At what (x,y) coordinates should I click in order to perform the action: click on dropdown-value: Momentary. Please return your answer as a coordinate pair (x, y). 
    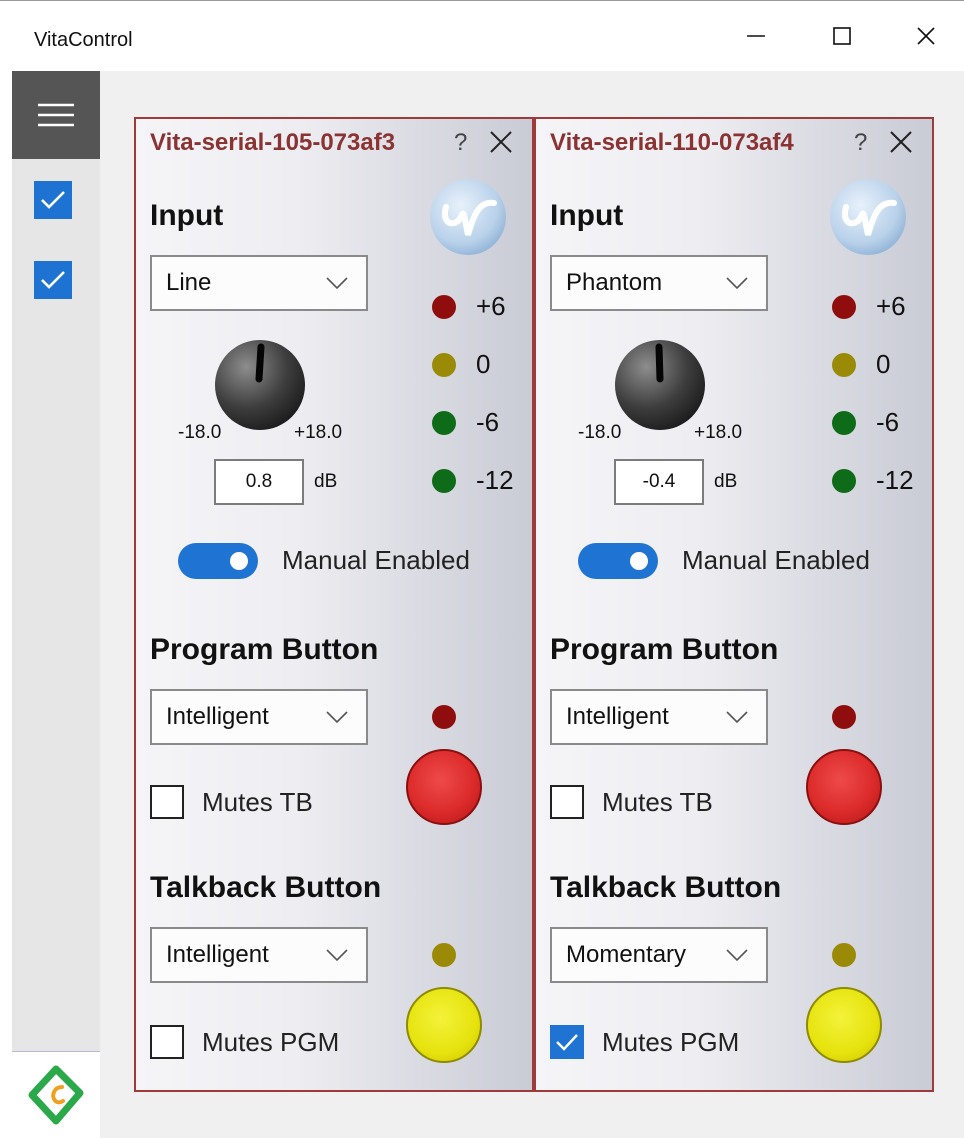
    Looking at the image, I should click on (626, 954).